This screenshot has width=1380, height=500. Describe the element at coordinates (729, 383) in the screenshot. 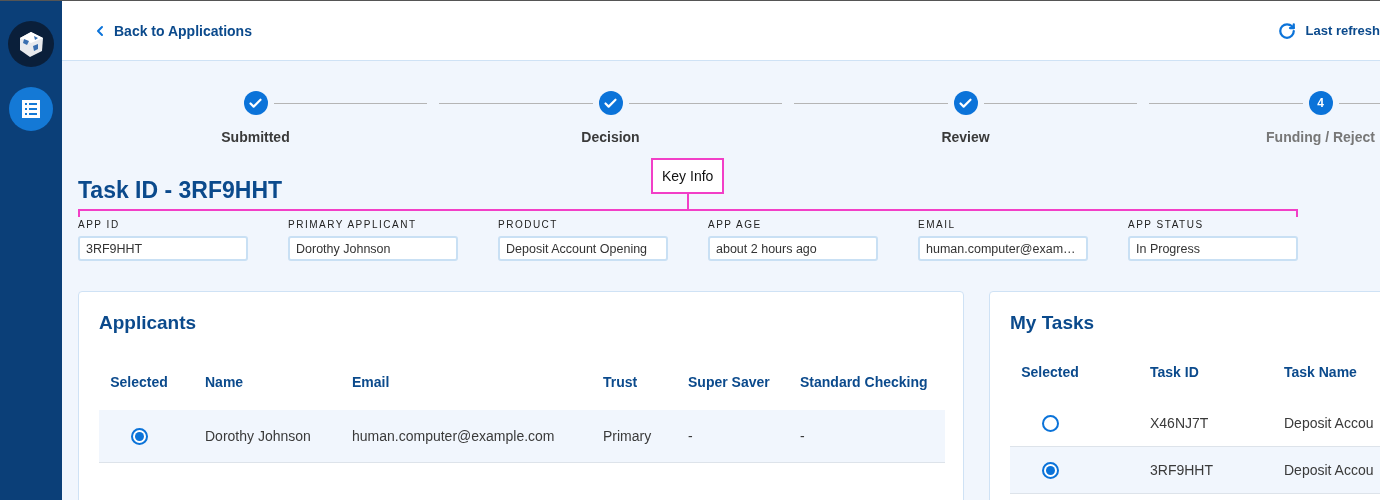

I see `column-header: Super Saver` at that location.